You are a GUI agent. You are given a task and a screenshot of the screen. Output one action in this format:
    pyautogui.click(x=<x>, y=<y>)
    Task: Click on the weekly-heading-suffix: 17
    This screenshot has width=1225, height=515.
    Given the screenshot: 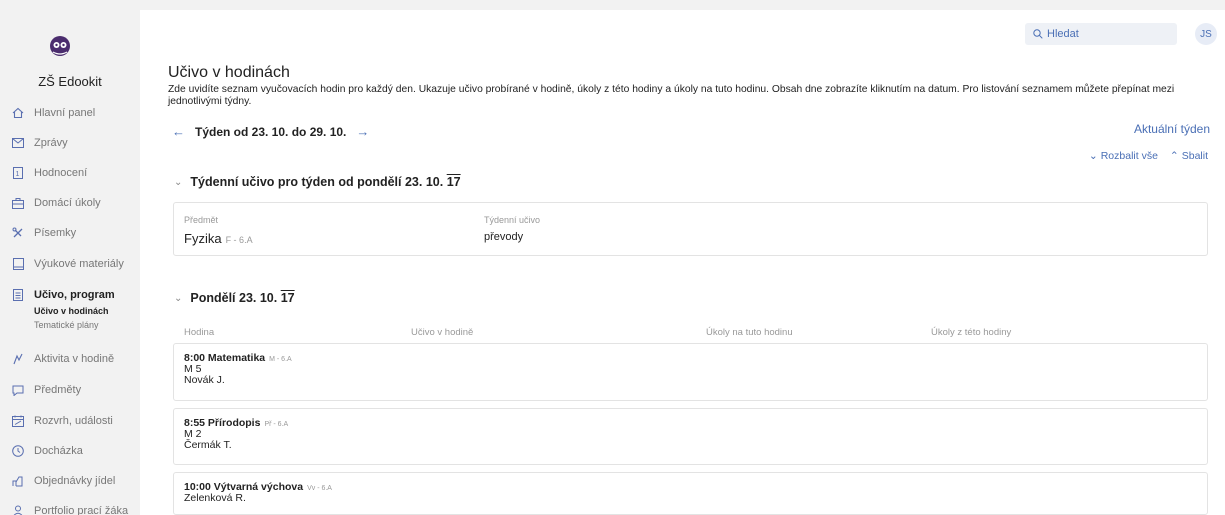 What is the action you would take?
    pyautogui.click(x=453, y=182)
    